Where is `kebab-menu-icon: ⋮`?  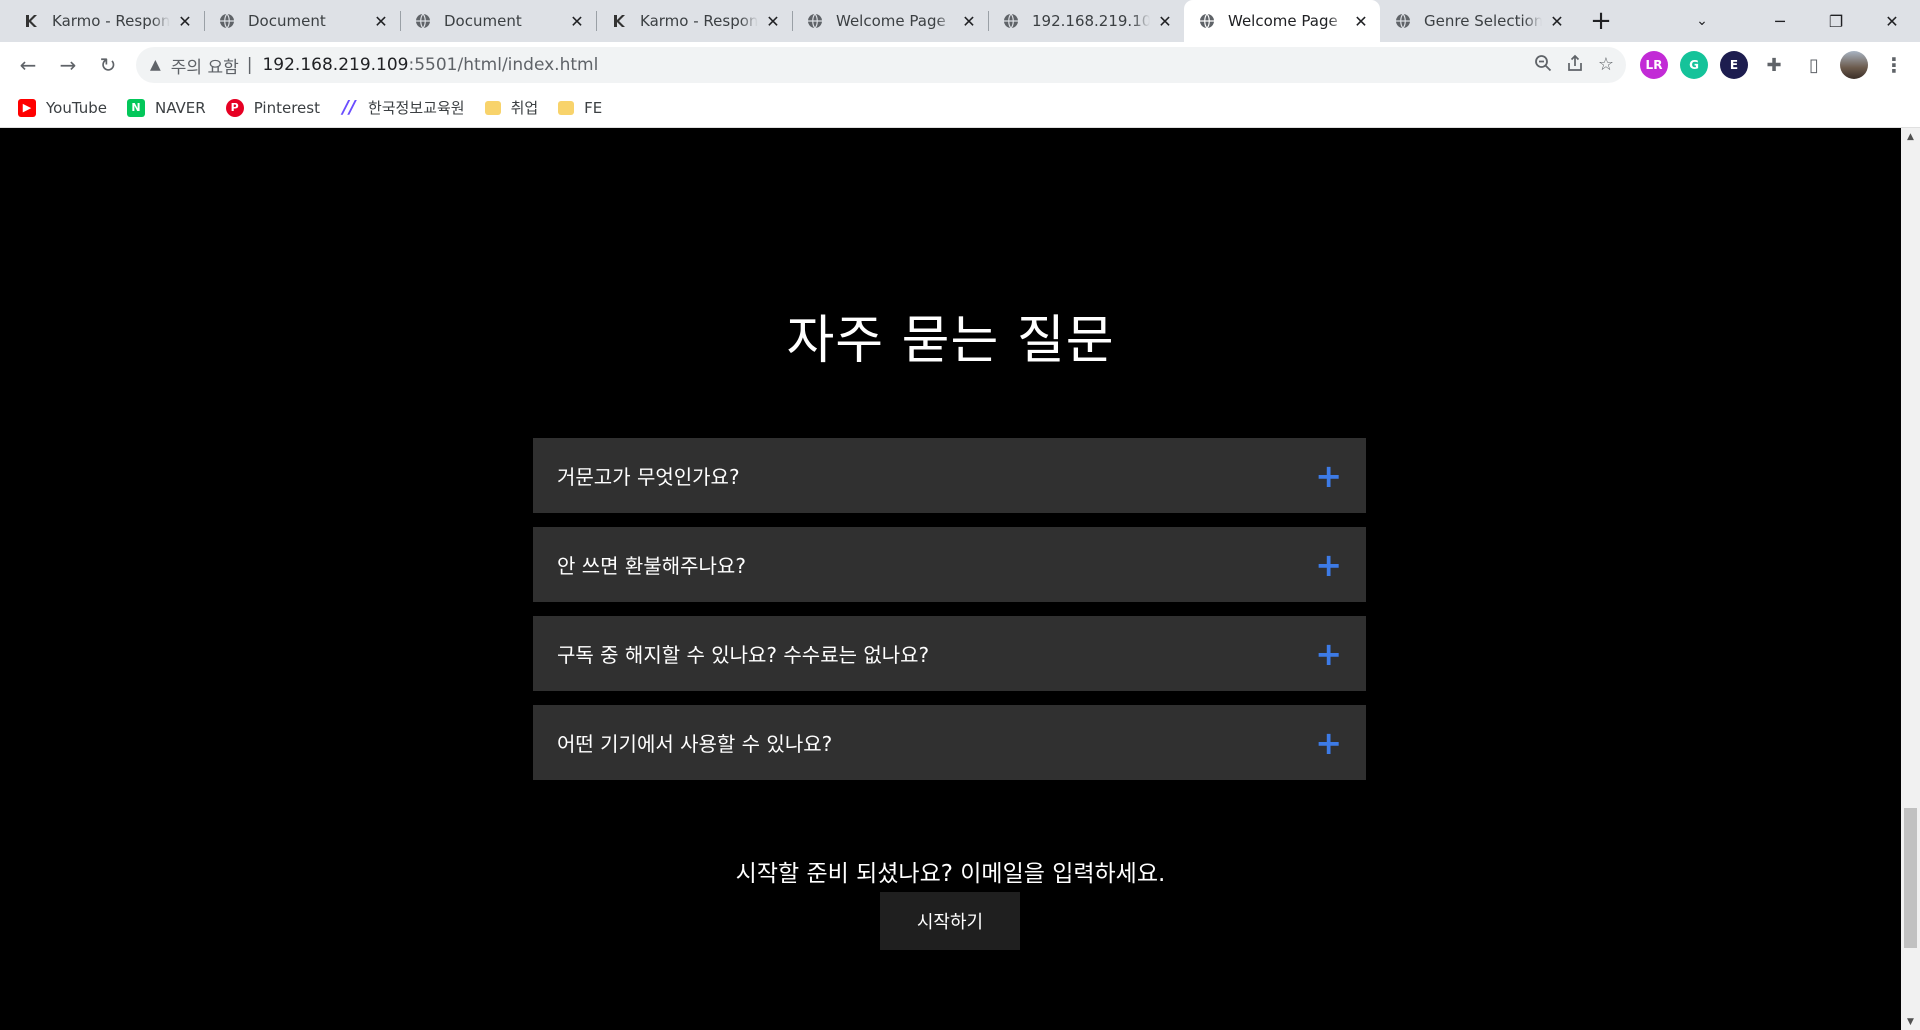 kebab-menu-icon: ⋮ is located at coordinates (1894, 65).